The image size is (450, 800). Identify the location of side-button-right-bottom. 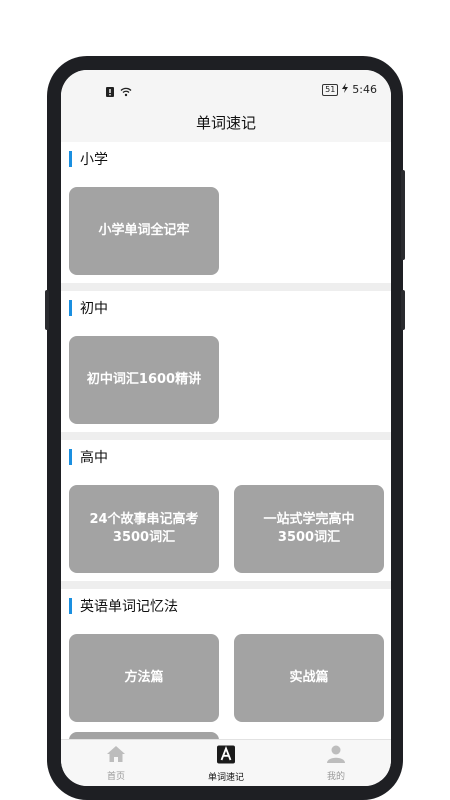
(403, 310).